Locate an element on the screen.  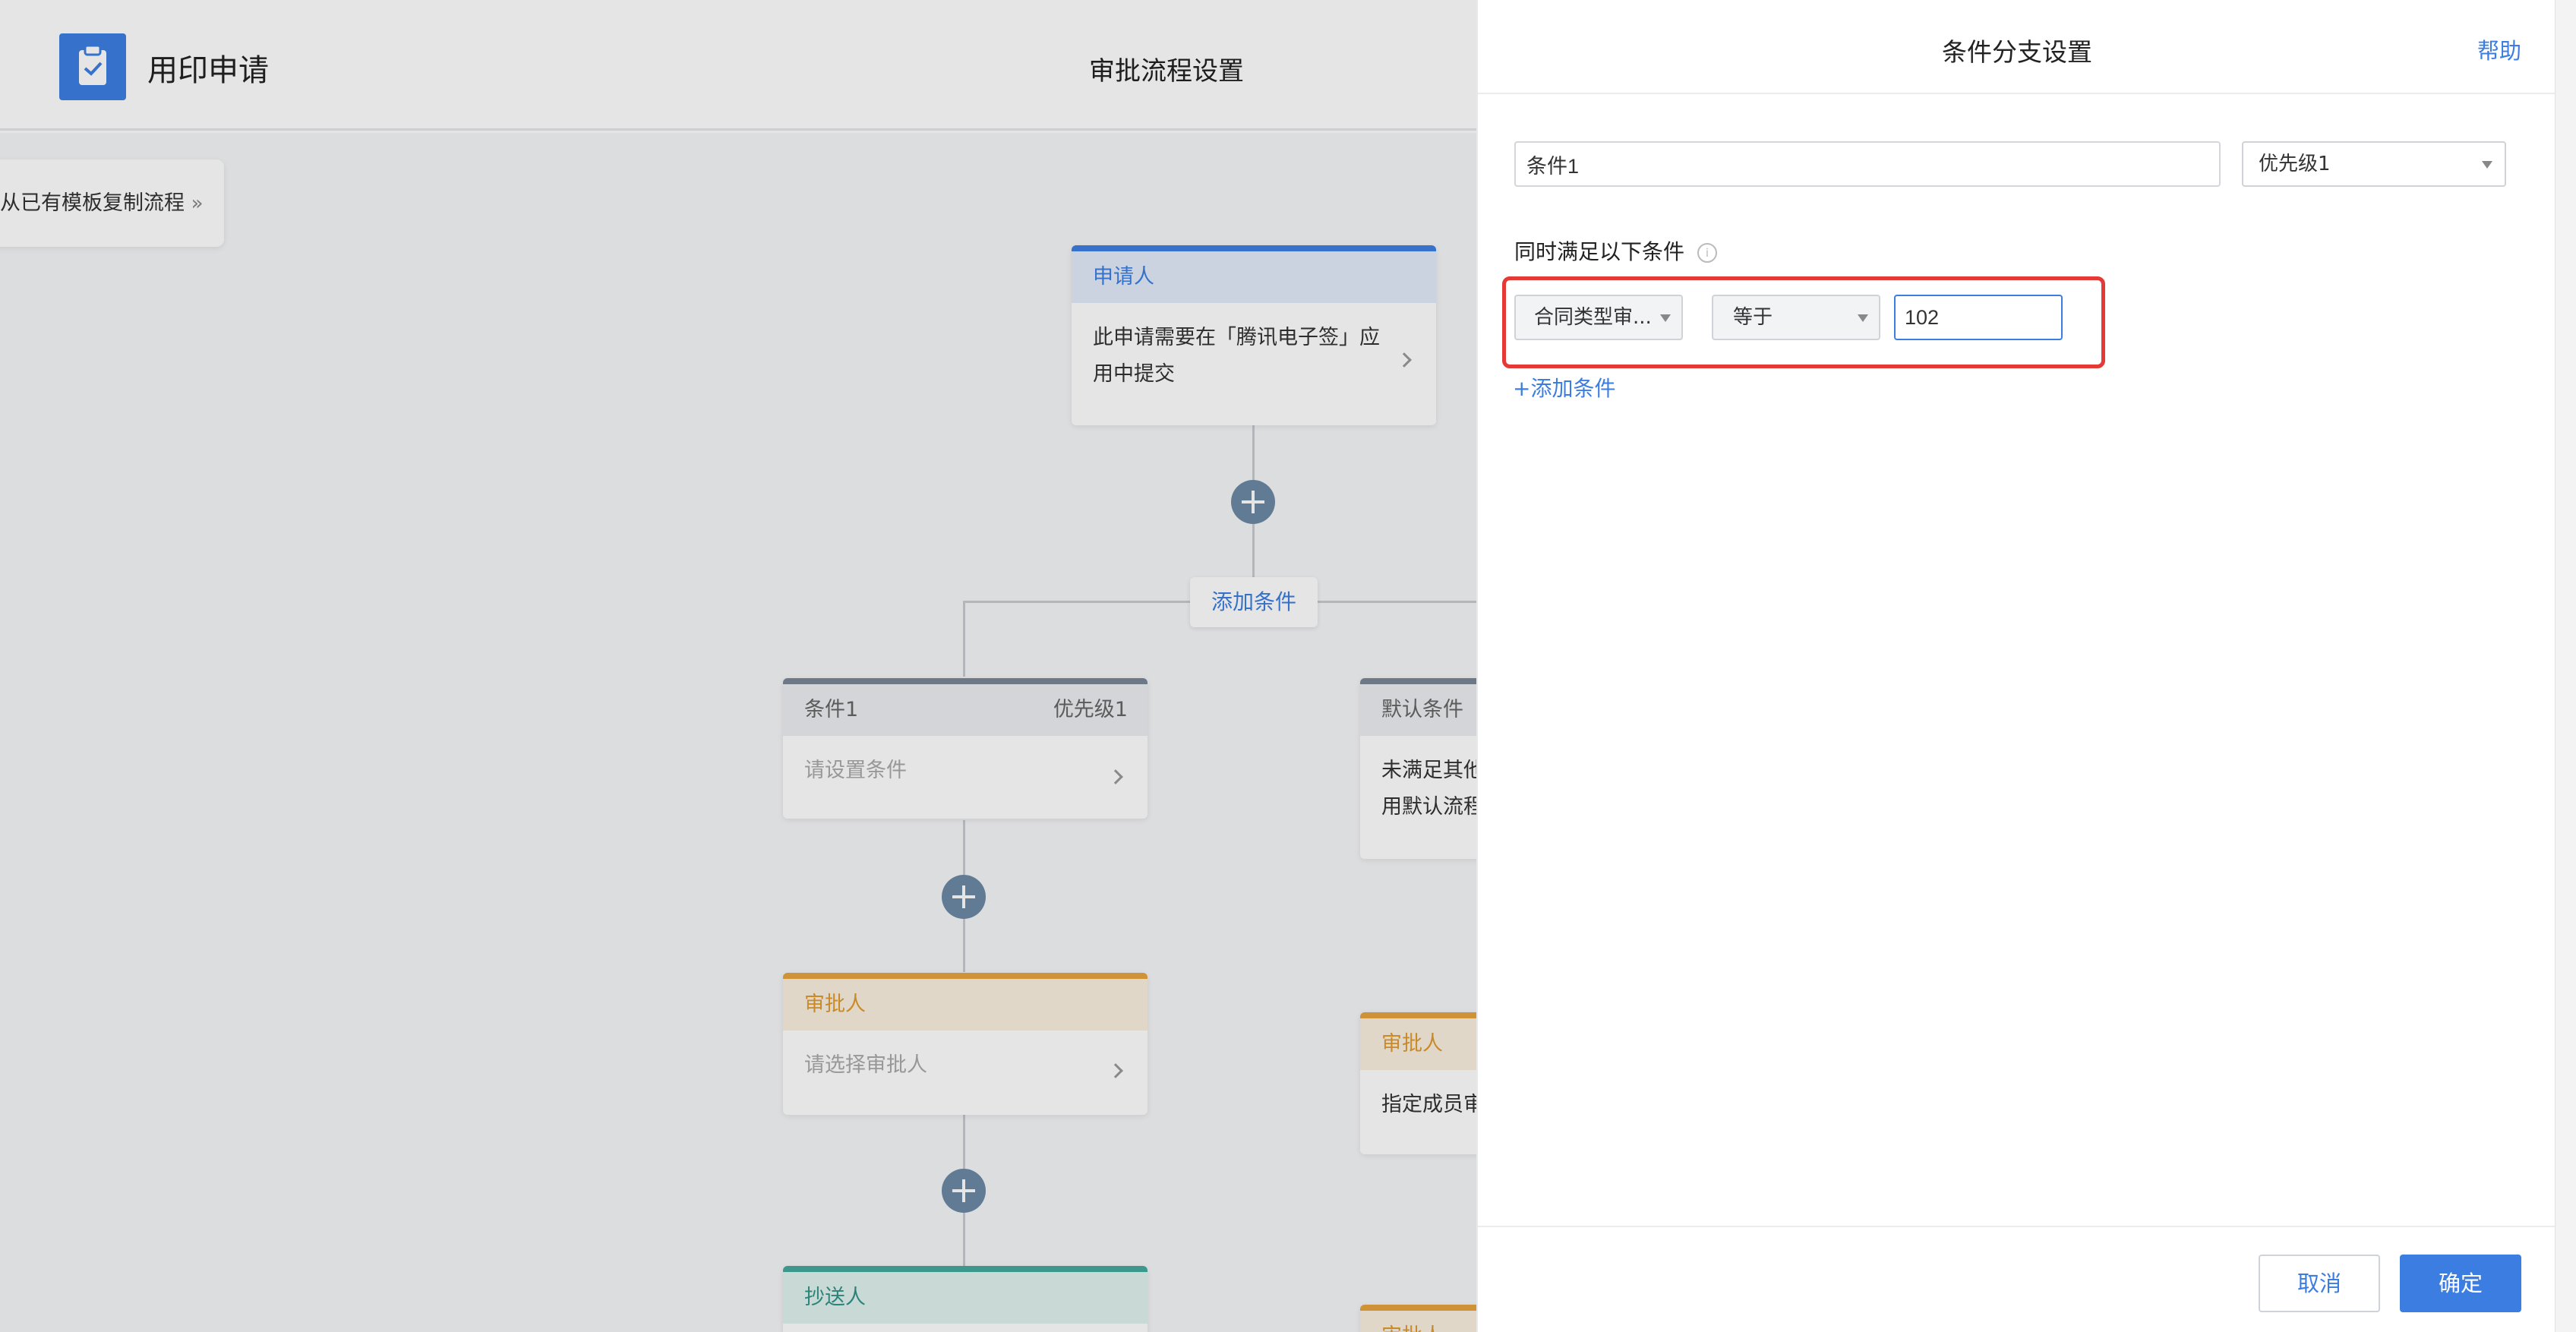
panel-title: 条件分支设置 is located at coordinates (2017, 52).